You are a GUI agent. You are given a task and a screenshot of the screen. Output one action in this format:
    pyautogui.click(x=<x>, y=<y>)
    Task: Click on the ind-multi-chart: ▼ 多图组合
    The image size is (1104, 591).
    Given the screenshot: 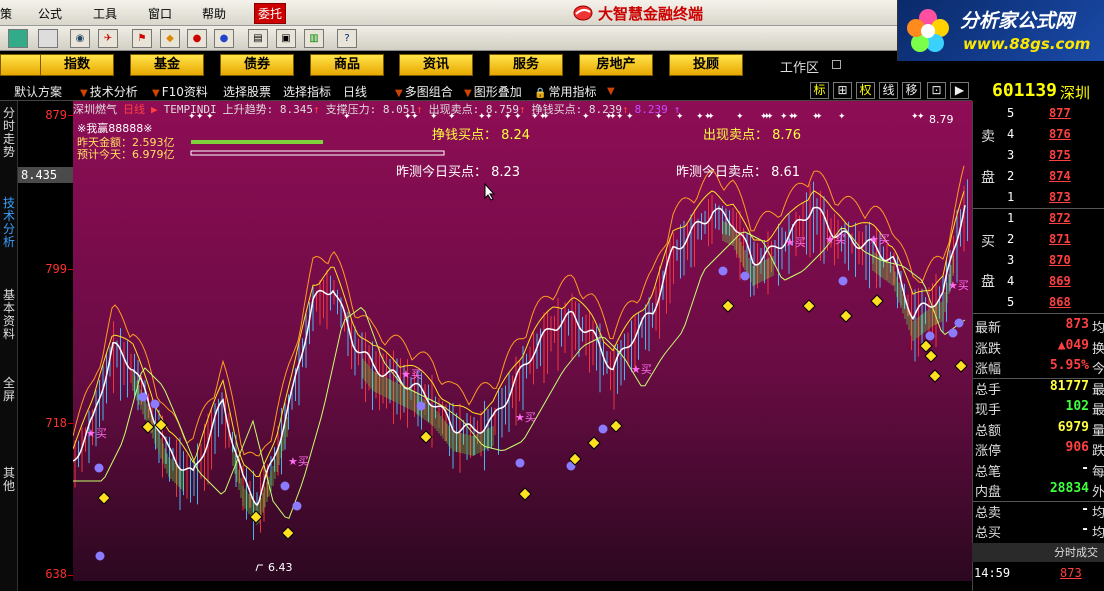 What is the action you would take?
    pyautogui.click(x=424, y=91)
    